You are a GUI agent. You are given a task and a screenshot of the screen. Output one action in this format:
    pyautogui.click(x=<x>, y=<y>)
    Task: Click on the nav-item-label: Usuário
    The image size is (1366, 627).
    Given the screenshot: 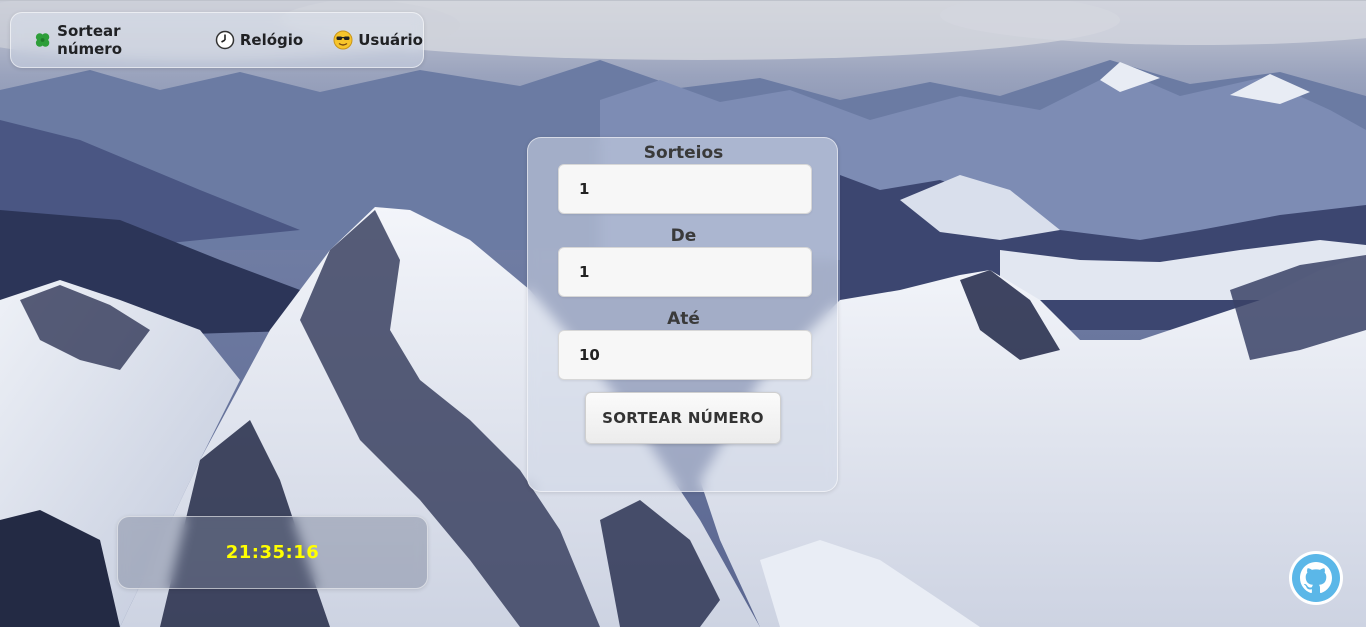 What is the action you would take?
    pyautogui.click(x=390, y=40)
    